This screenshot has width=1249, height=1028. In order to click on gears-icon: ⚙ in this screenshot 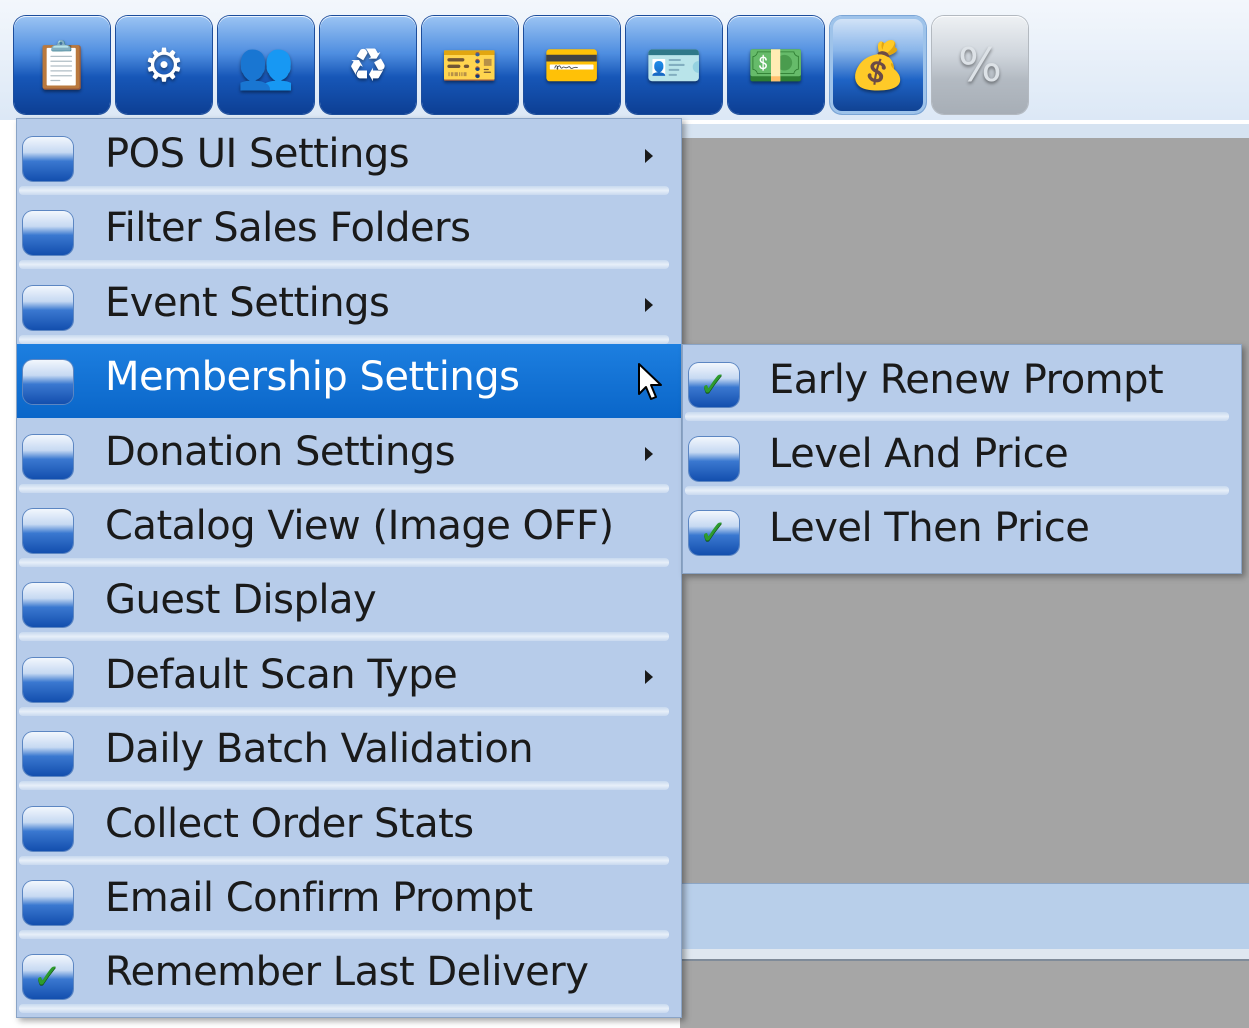, I will do `click(164, 65)`.